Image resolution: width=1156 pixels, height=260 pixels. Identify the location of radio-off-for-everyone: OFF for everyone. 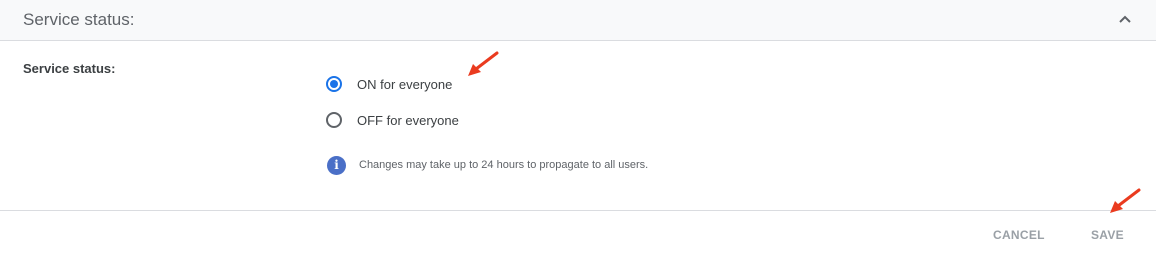
(392, 120).